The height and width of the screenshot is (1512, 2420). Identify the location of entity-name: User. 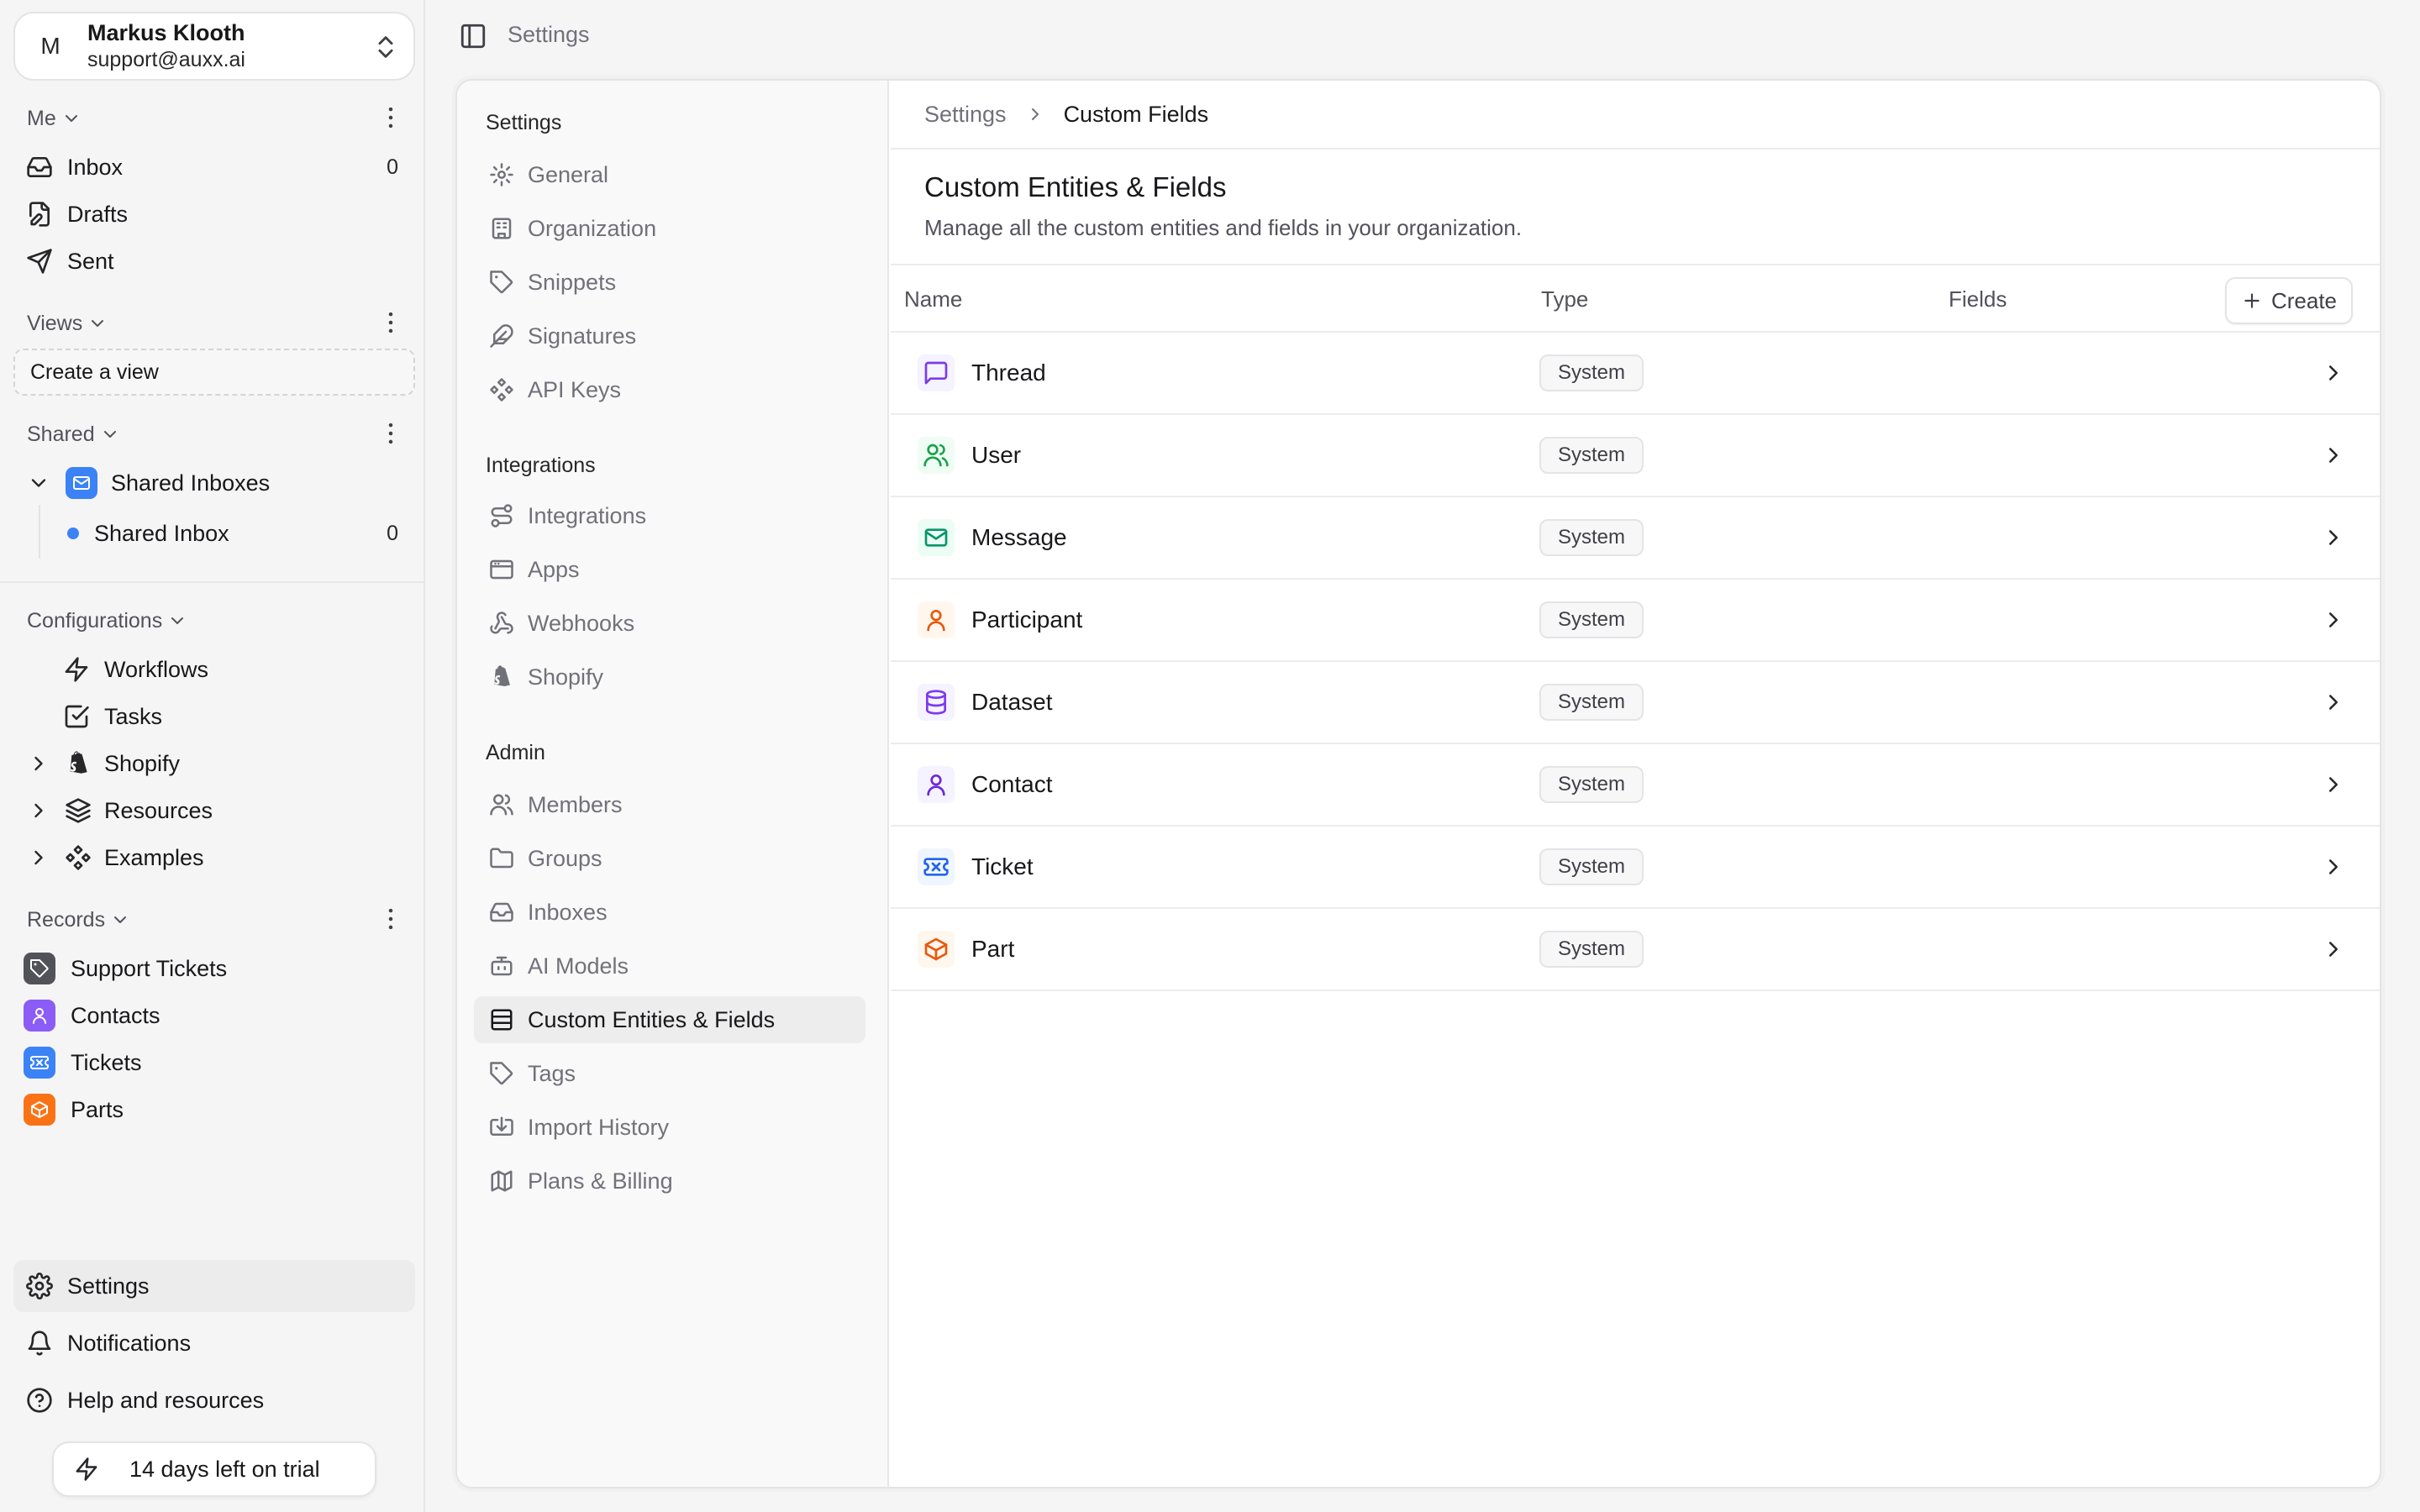
(996, 455).